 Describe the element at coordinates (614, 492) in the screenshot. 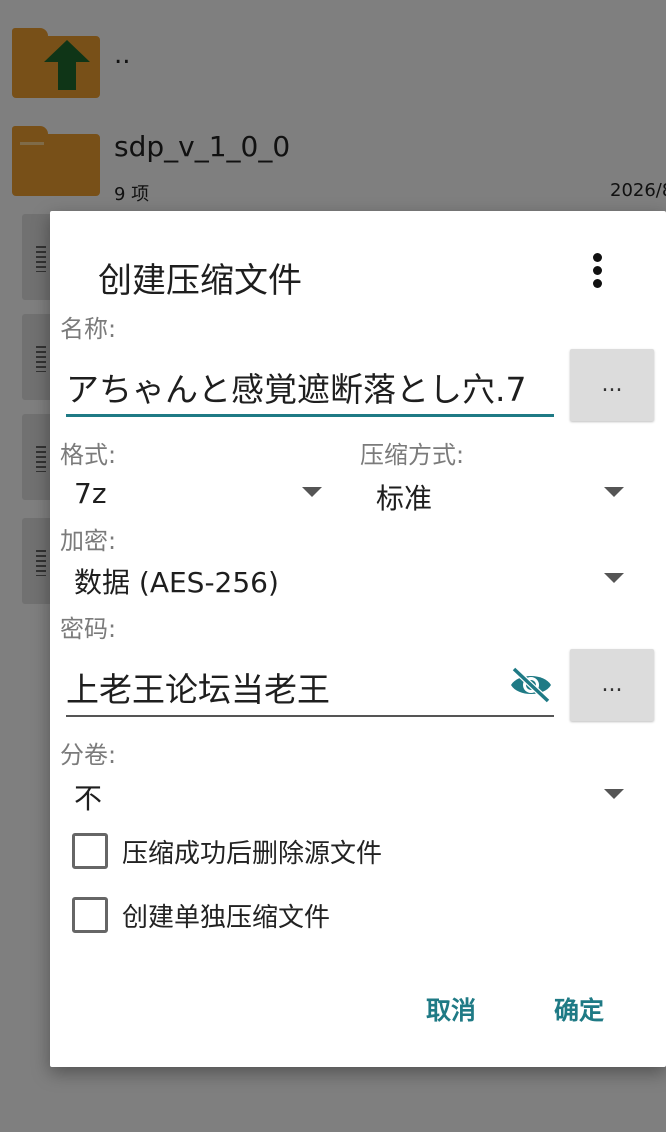

I see `compression-dropdown-icon` at that location.